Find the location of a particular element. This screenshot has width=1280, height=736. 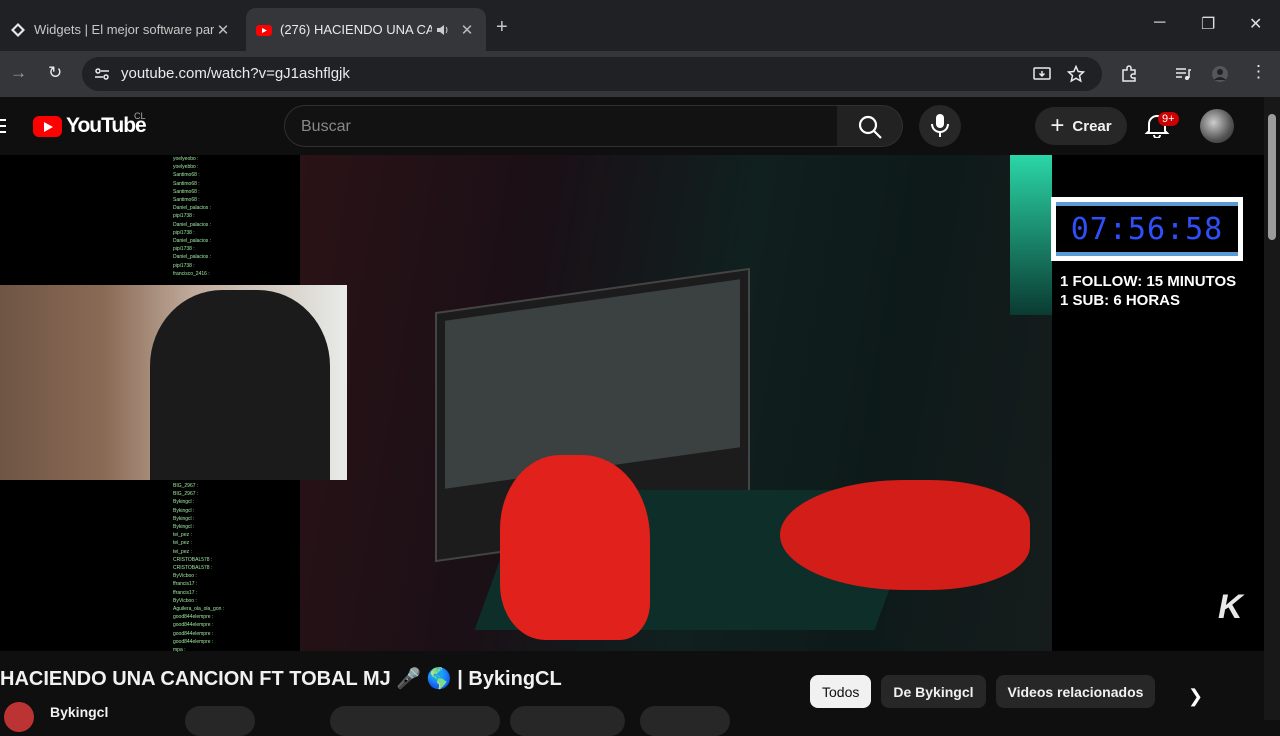

share-button is located at coordinates (567, 721).